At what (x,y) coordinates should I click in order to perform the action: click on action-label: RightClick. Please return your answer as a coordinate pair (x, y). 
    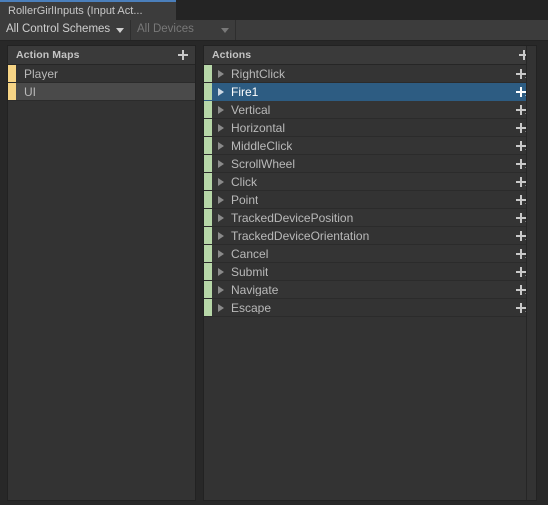
    Looking at the image, I should click on (258, 73).